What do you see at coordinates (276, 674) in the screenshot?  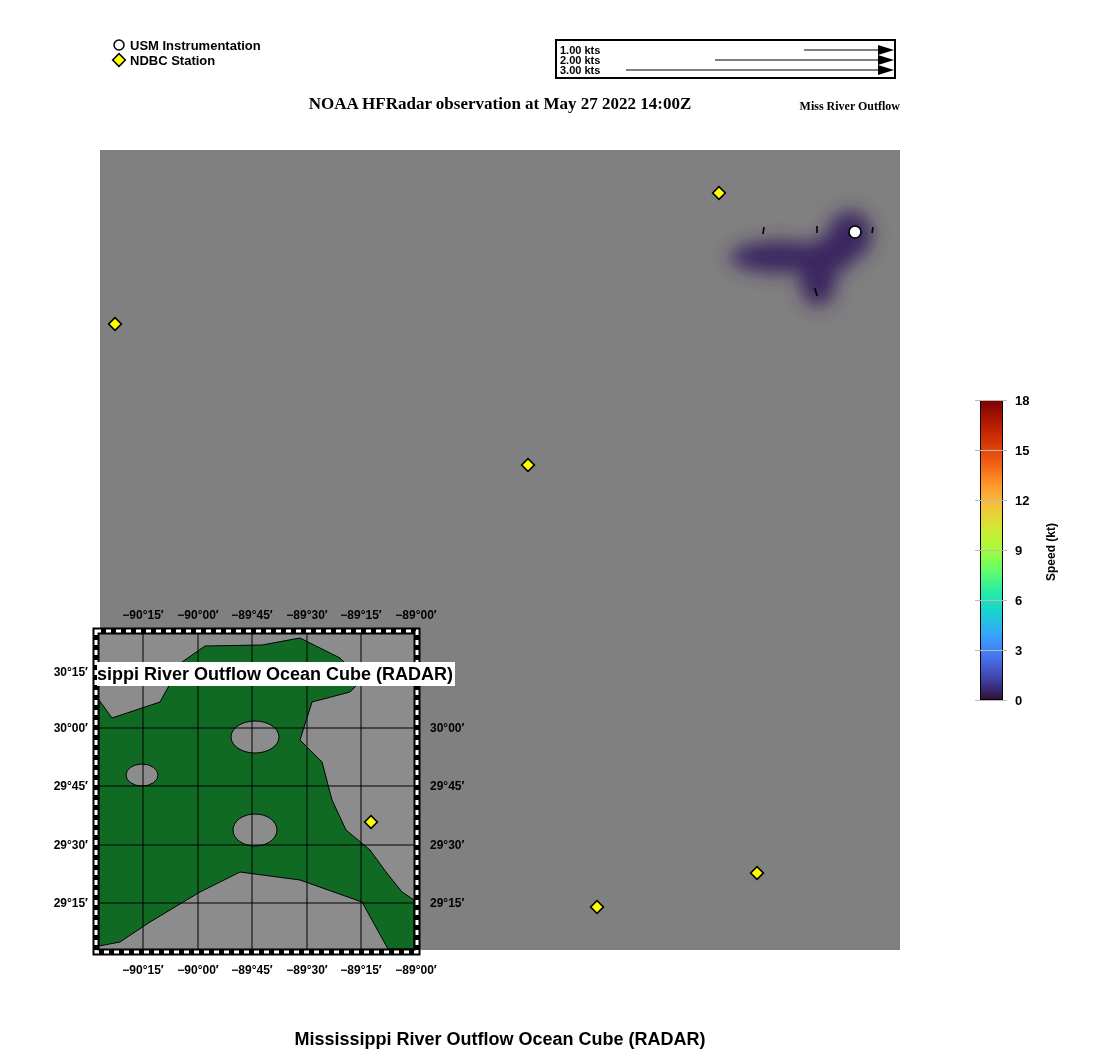 I see `map-title: sippi River Outflow Ocean Cube (RADAR)` at bounding box center [276, 674].